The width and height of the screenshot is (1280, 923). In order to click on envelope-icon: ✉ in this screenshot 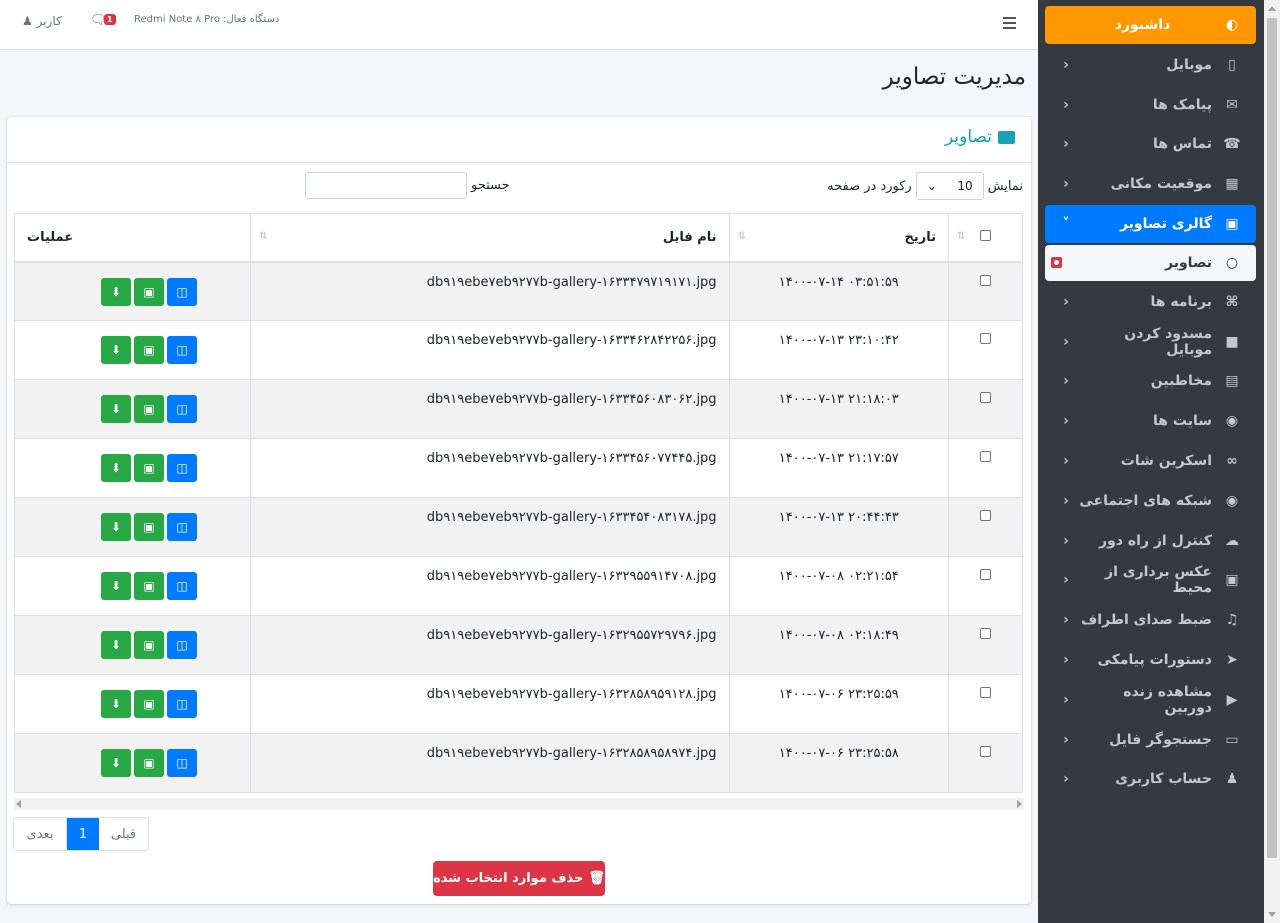, I will do `click(1232, 104)`.